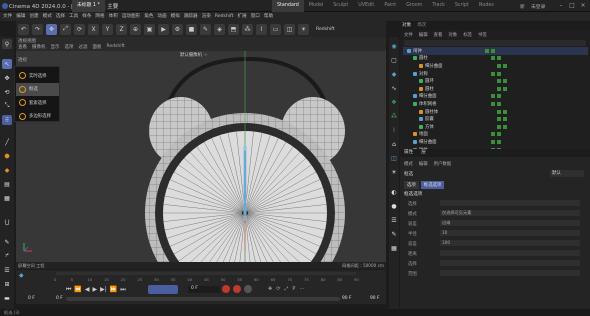 The height and width of the screenshot is (316, 590). Describe the element at coordinates (219, 29) in the screenshot. I see `subdivision-icon: ◈` at that location.